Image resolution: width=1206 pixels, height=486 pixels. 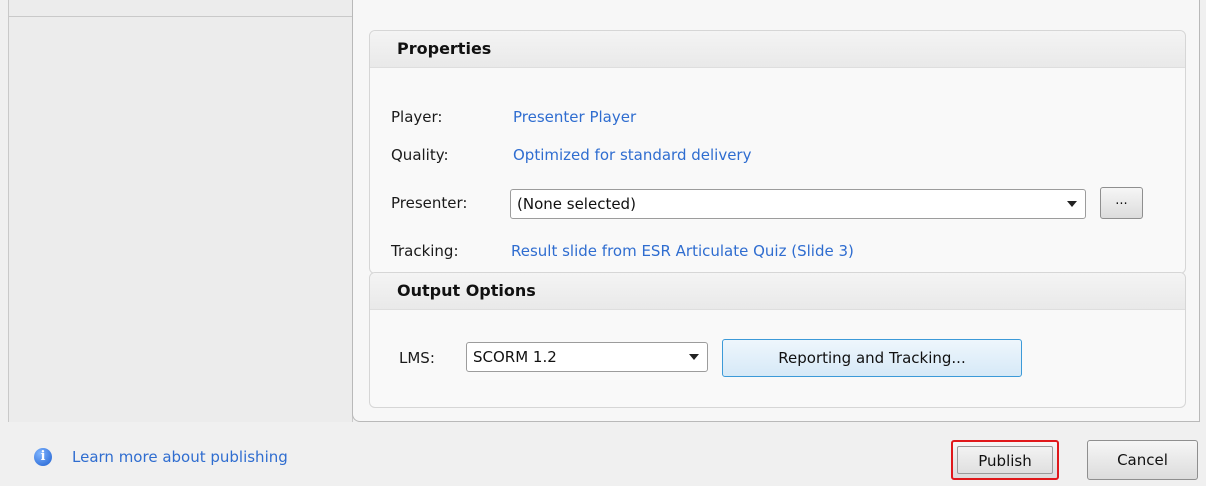 I want to click on presenter-label: Presenter:, so click(x=429, y=203).